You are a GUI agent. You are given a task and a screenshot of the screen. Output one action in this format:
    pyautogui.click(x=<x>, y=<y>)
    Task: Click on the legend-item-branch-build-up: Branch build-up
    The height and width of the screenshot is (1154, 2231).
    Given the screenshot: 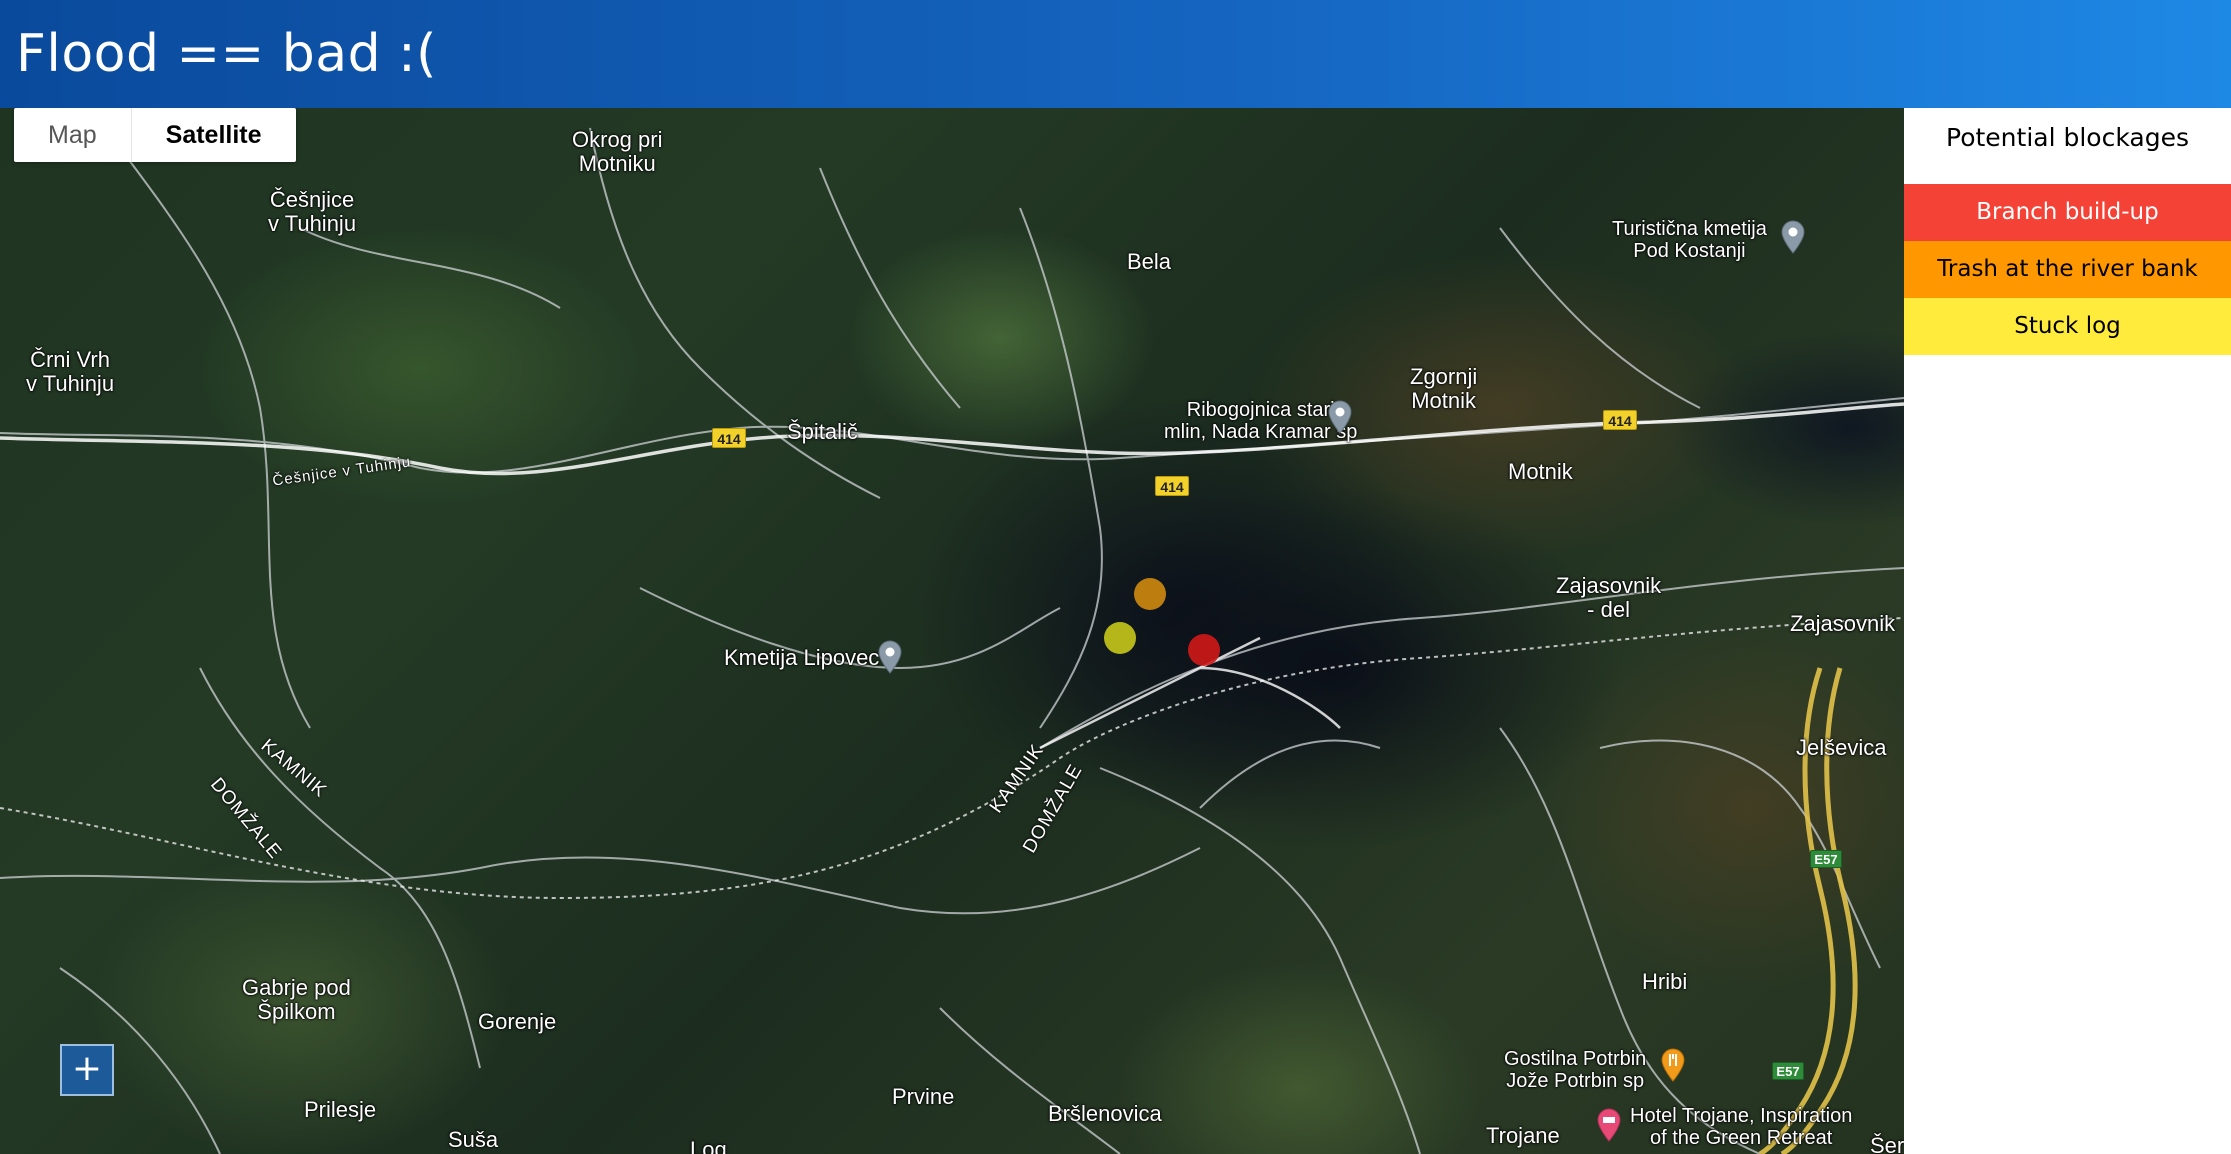 What is the action you would take?
    pyautogui.click(x=2067, y=212)
    